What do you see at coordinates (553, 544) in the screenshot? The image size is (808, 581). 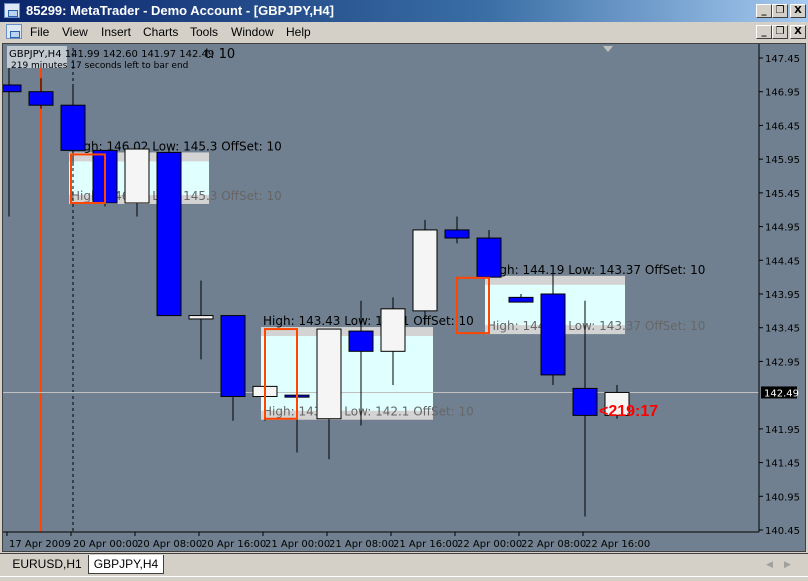 I see `time-tick-label: 22 Apr 08:00` at bounding box center [553, 544].